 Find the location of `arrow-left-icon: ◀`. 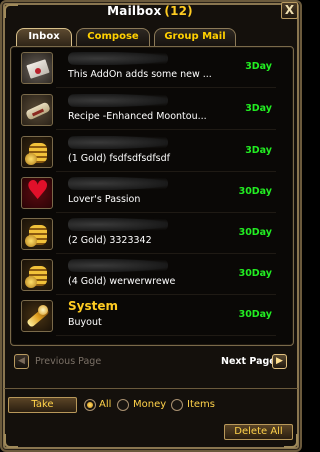

arrow-left-icon: ◀ is located at coordinates (21, 361).